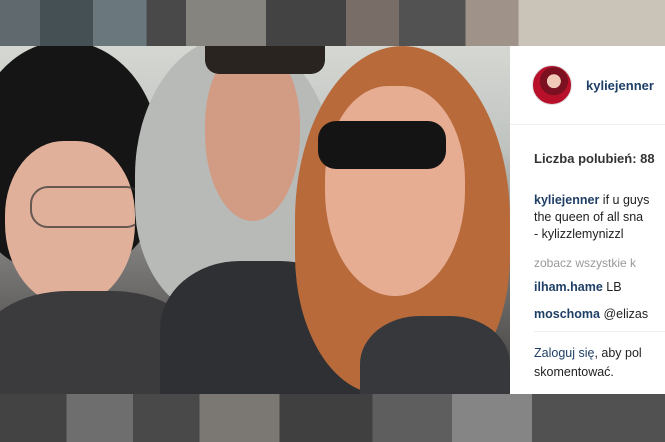  What do you see at coordinates (585, 263) in the screenshot?
I see `see-all-comments-link: zobacz wszystkie k` at bounding box center [585, 263].